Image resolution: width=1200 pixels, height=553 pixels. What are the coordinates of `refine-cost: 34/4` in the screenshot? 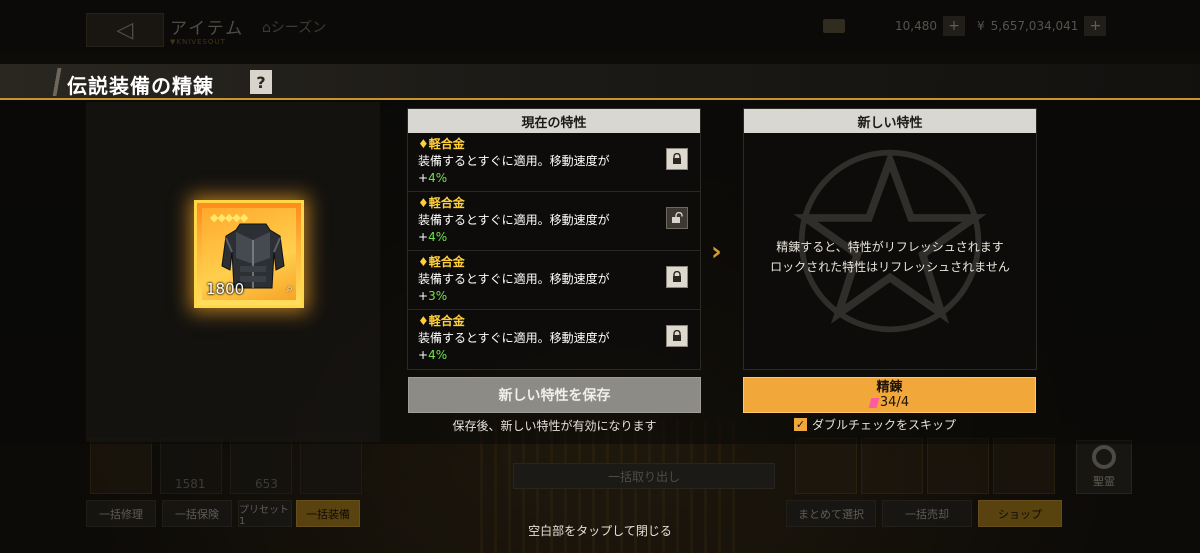 It's located at (888, 402).